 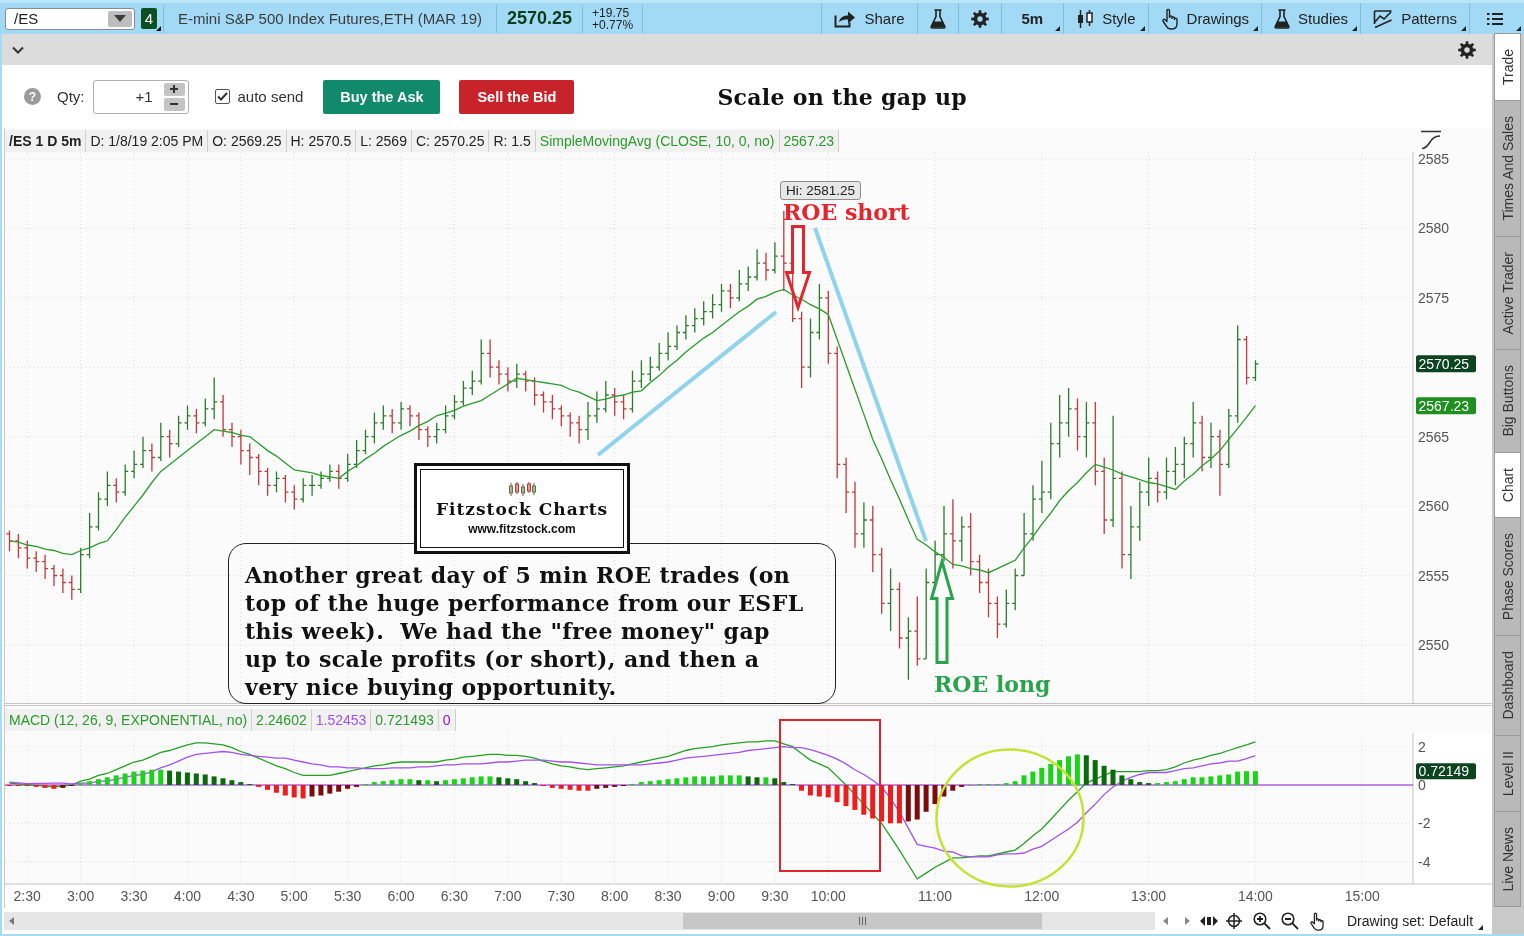 I want to click on corner-triangle-icon, so click(x=1256, y=28).